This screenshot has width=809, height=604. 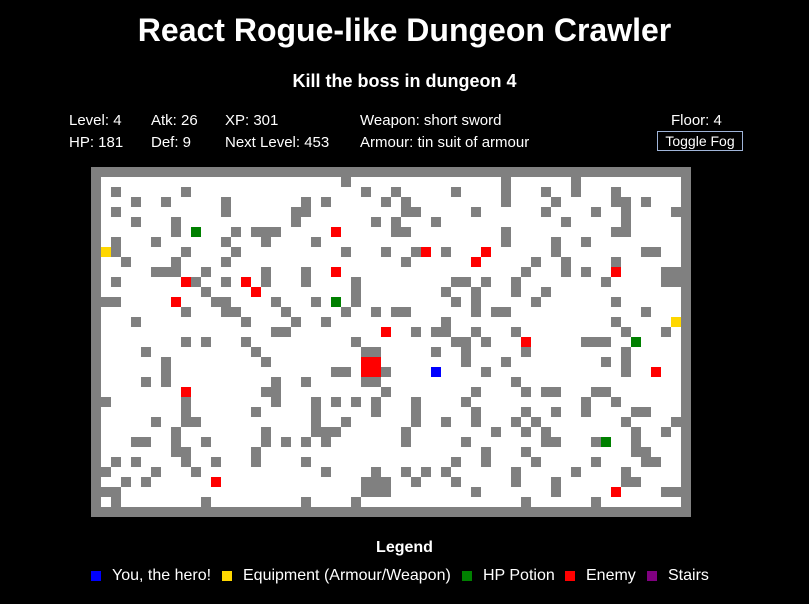 What do you see at coordinates (611, 575) in the screenshot?
I see `legend-label-enemy: Enemy` at bounding box center [611, 575].